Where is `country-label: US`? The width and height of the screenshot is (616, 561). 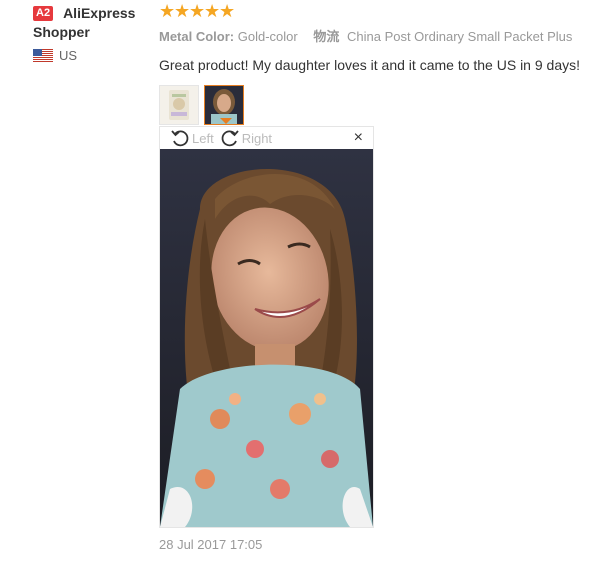 country-label: US is located at coordinates (68, 55).